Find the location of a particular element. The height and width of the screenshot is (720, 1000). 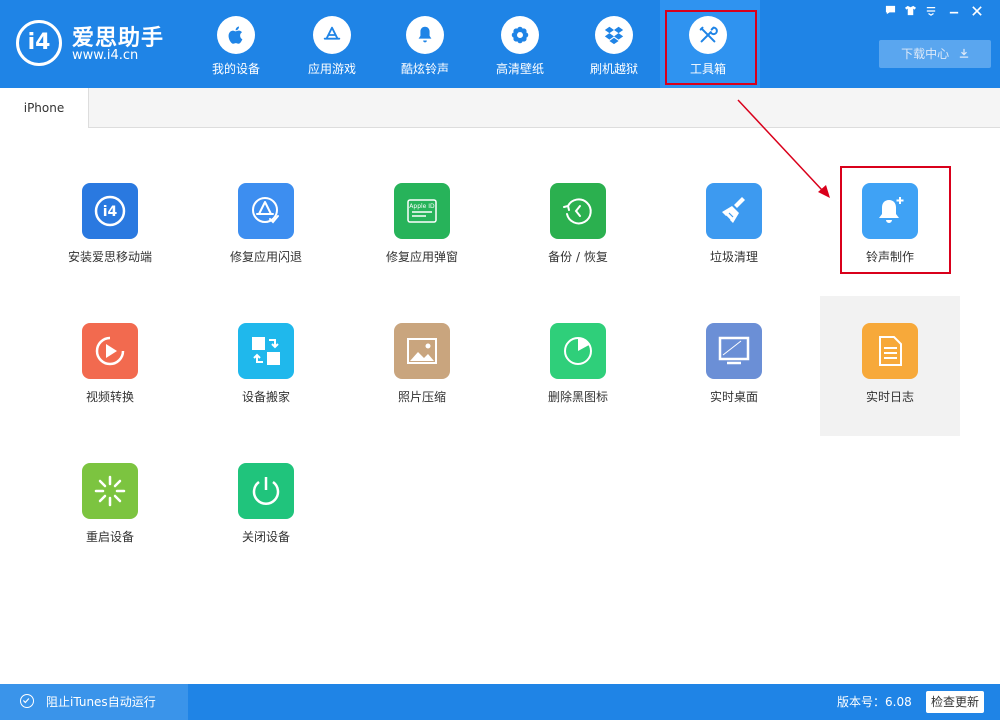

tool-label: 设备搬家 is located at coordinates (265, 397).